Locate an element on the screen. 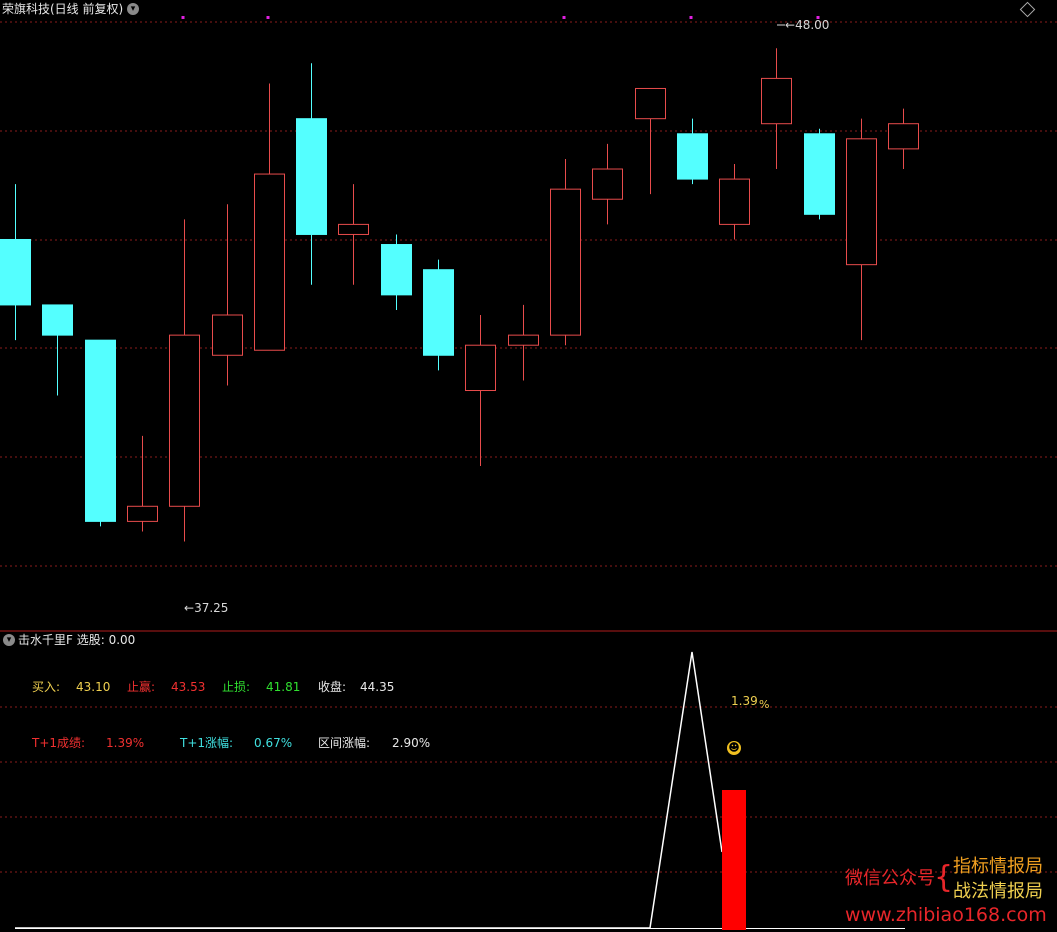 This screenshot has width=1057, height=932. stock-title: 荣旗科技(日线 前复权) is located at coordinates (62, 9).